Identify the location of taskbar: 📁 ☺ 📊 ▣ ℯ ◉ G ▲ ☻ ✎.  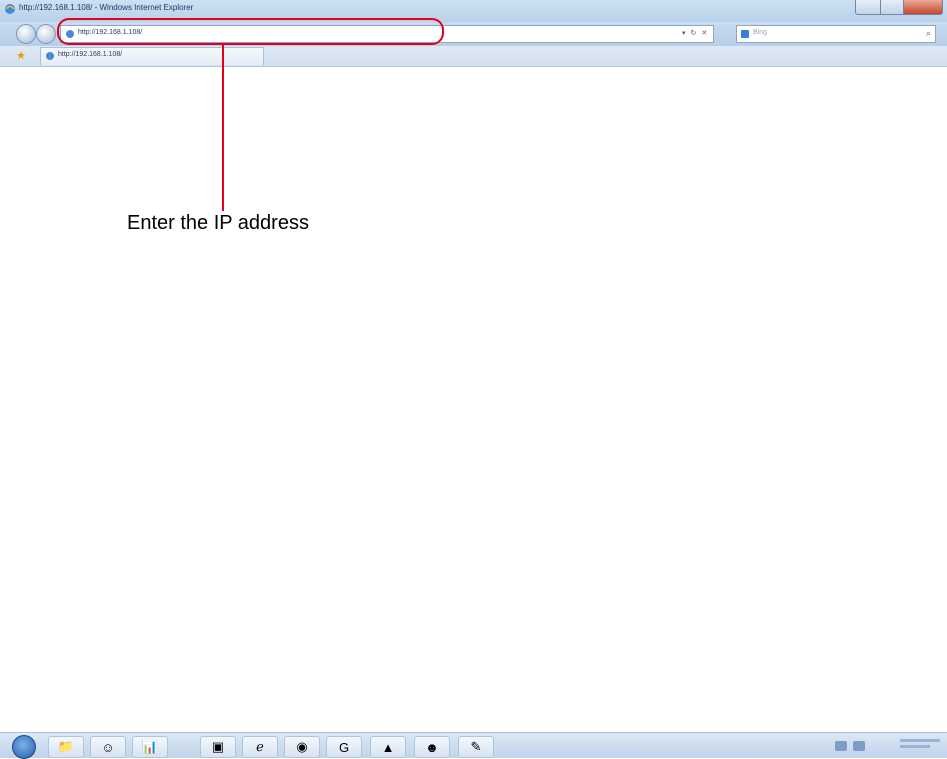
(473, 745).